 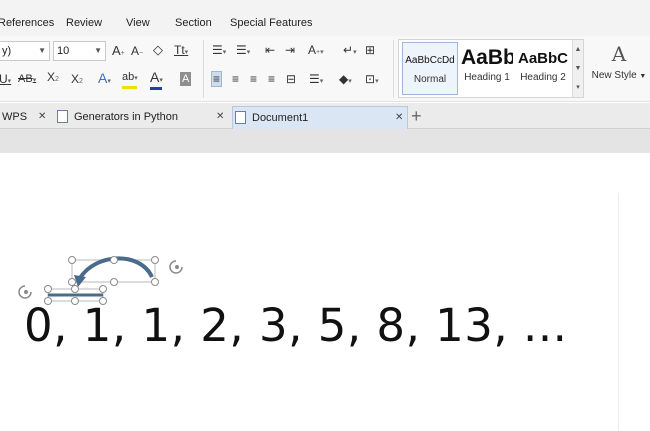 What do you see at coordinates (430, 60) in the screenshot?
I see `style-sample: AaBbCcDd` at bounding box center [430, 60].